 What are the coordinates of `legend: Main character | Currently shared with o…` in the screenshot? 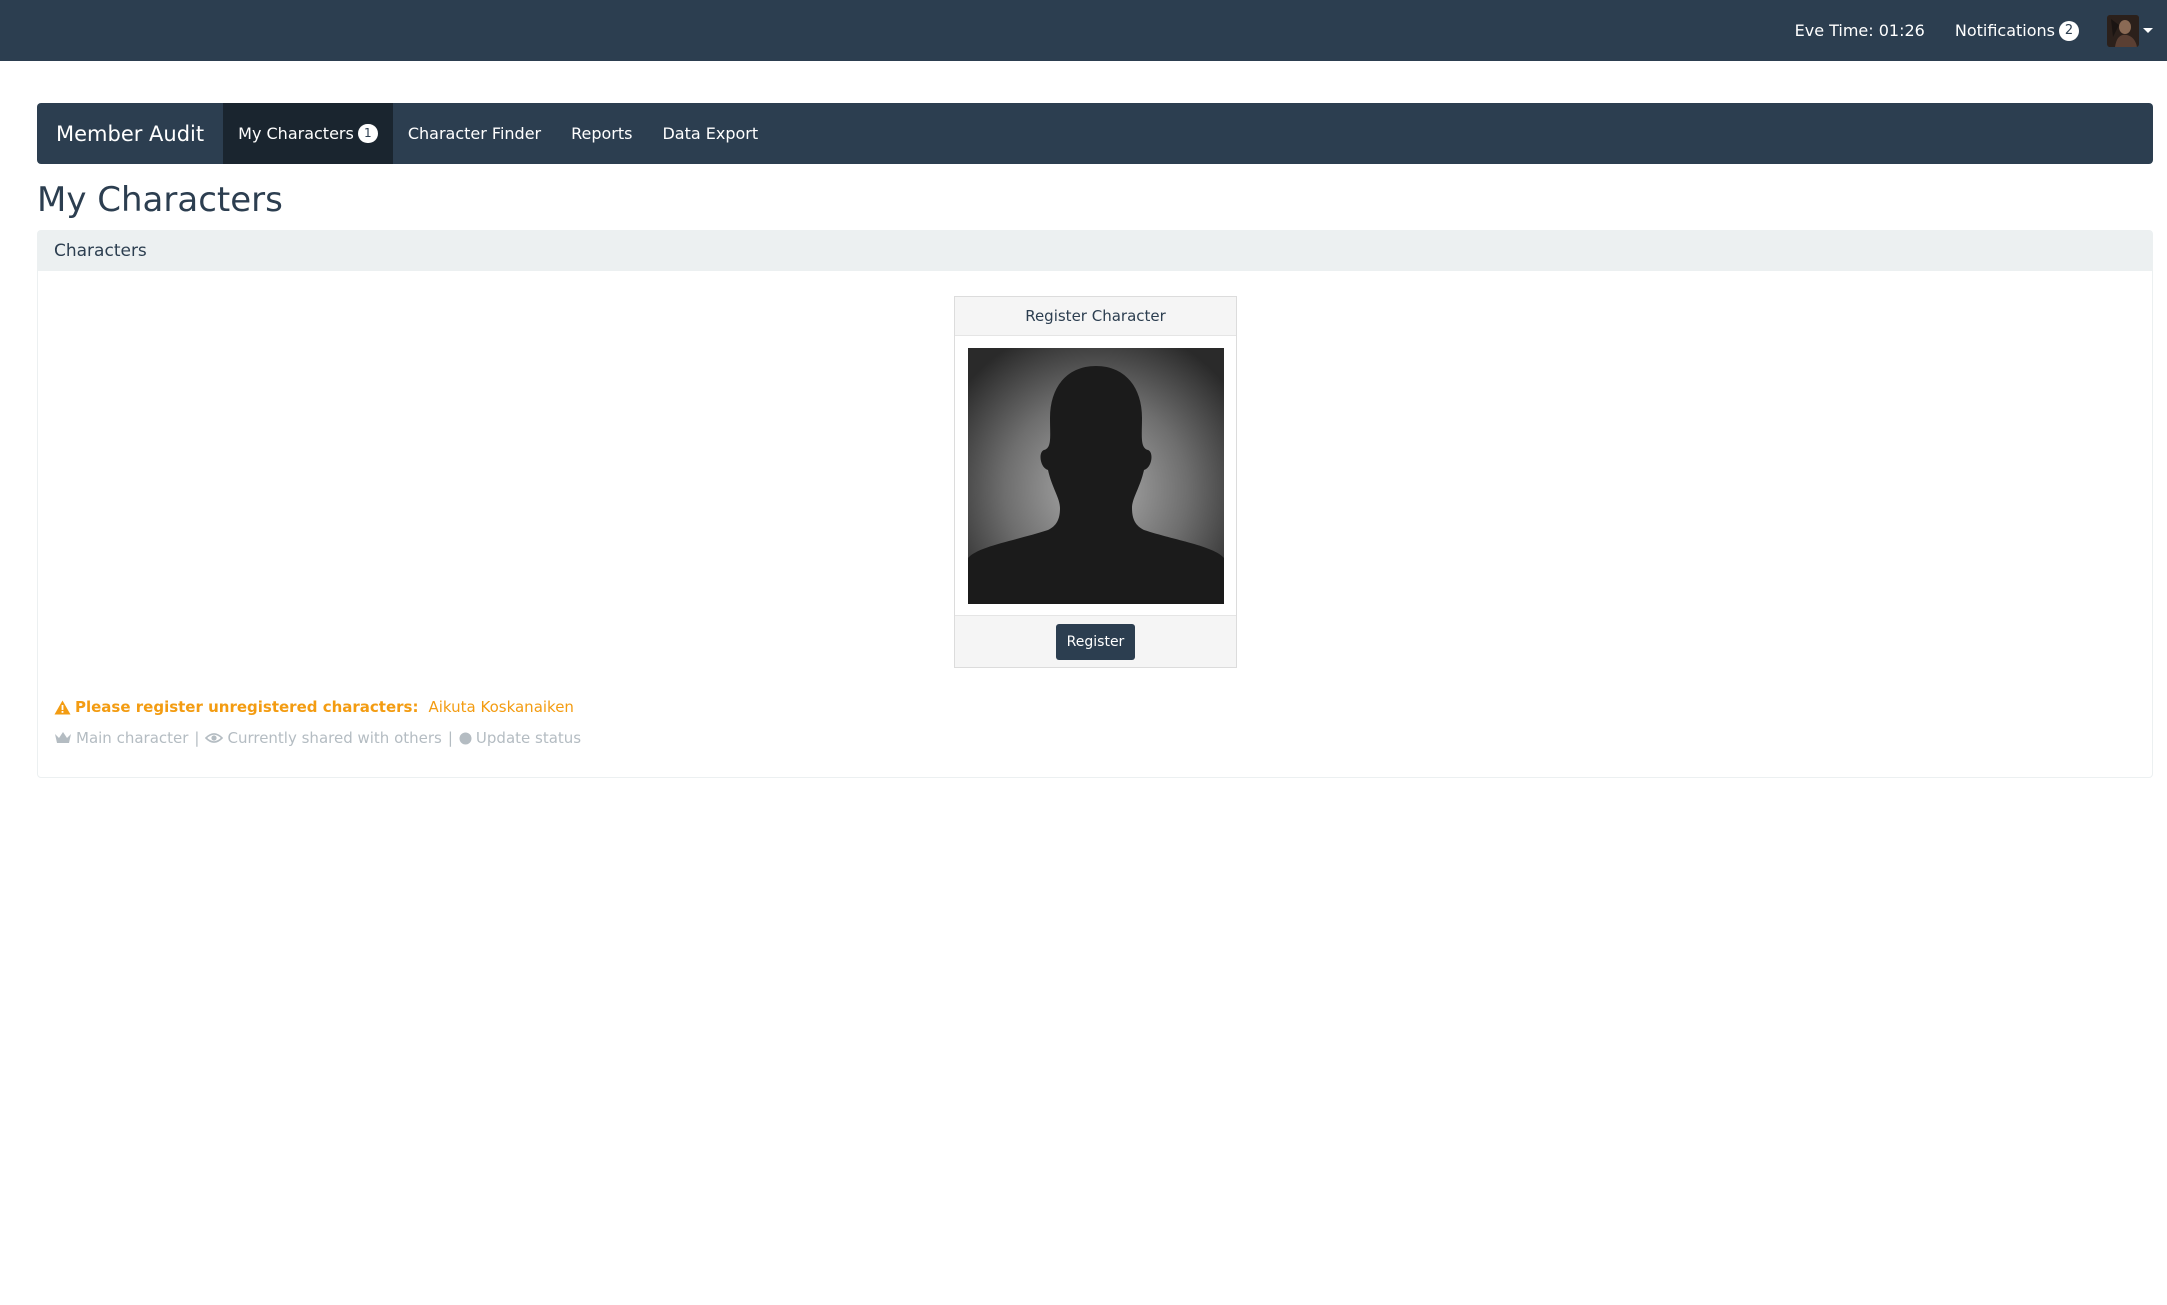 It's located at (317, 738).